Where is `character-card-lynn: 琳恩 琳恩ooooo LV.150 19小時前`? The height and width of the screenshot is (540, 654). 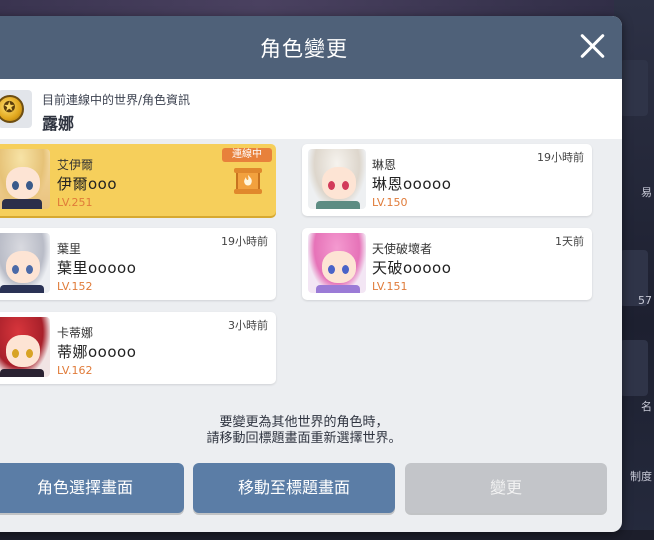 character-card-lynn: 琳恩 琳恩ooooo LV.150 19小時前 is located at coordinates (447, 180).